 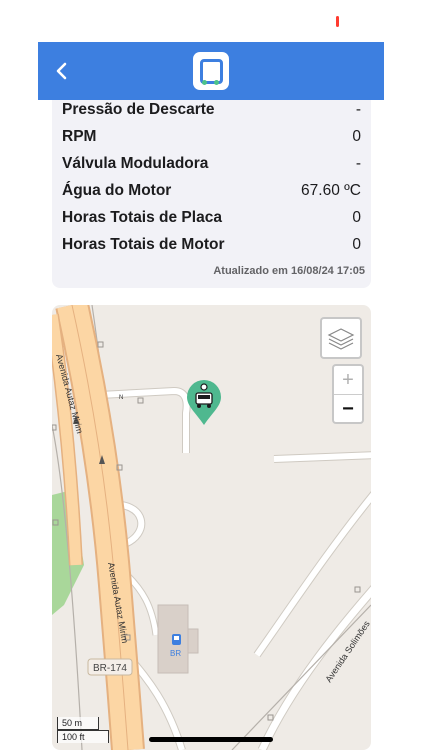 I want to click on highway-label: BR-174, so click(x=110, y=668).